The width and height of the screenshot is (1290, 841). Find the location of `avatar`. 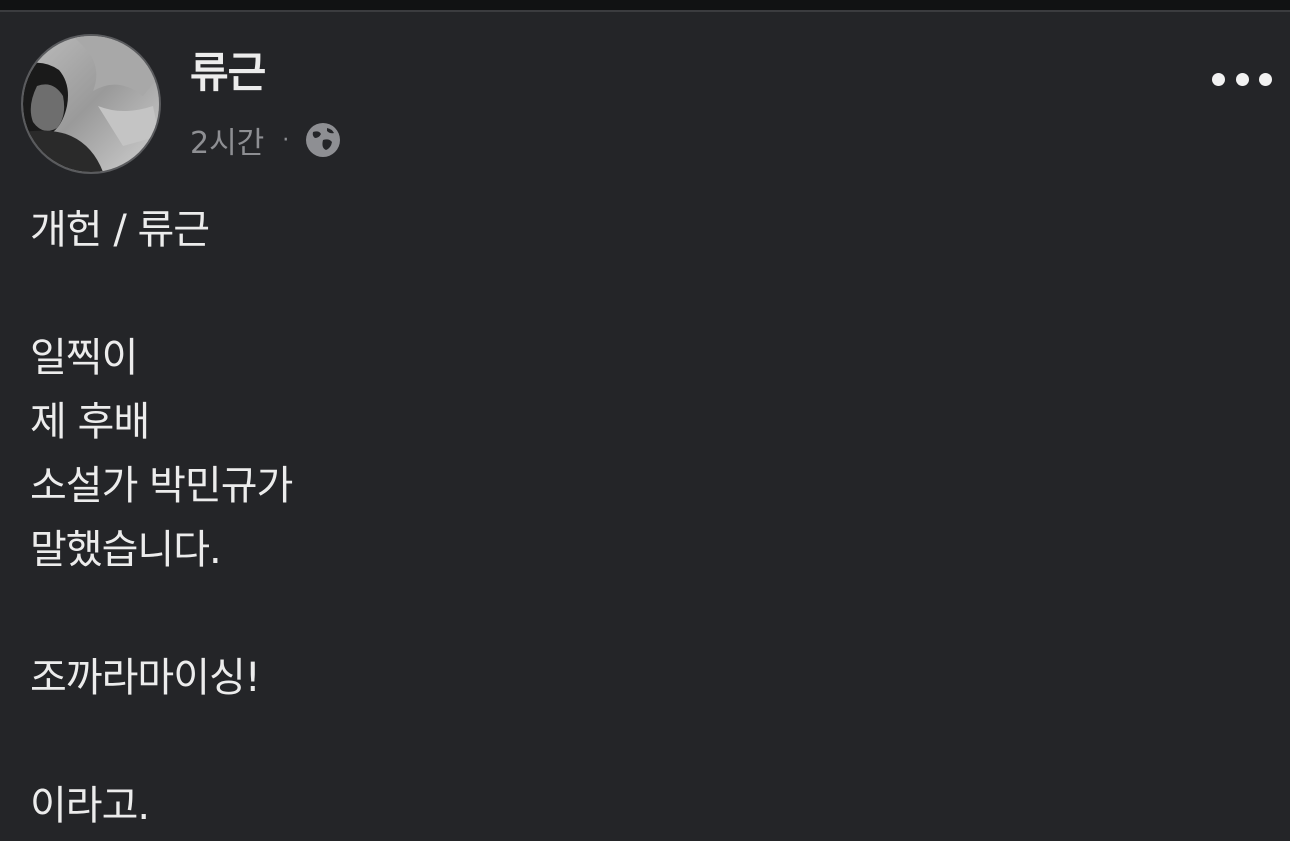

avatar is located at coordinates (91, 104).